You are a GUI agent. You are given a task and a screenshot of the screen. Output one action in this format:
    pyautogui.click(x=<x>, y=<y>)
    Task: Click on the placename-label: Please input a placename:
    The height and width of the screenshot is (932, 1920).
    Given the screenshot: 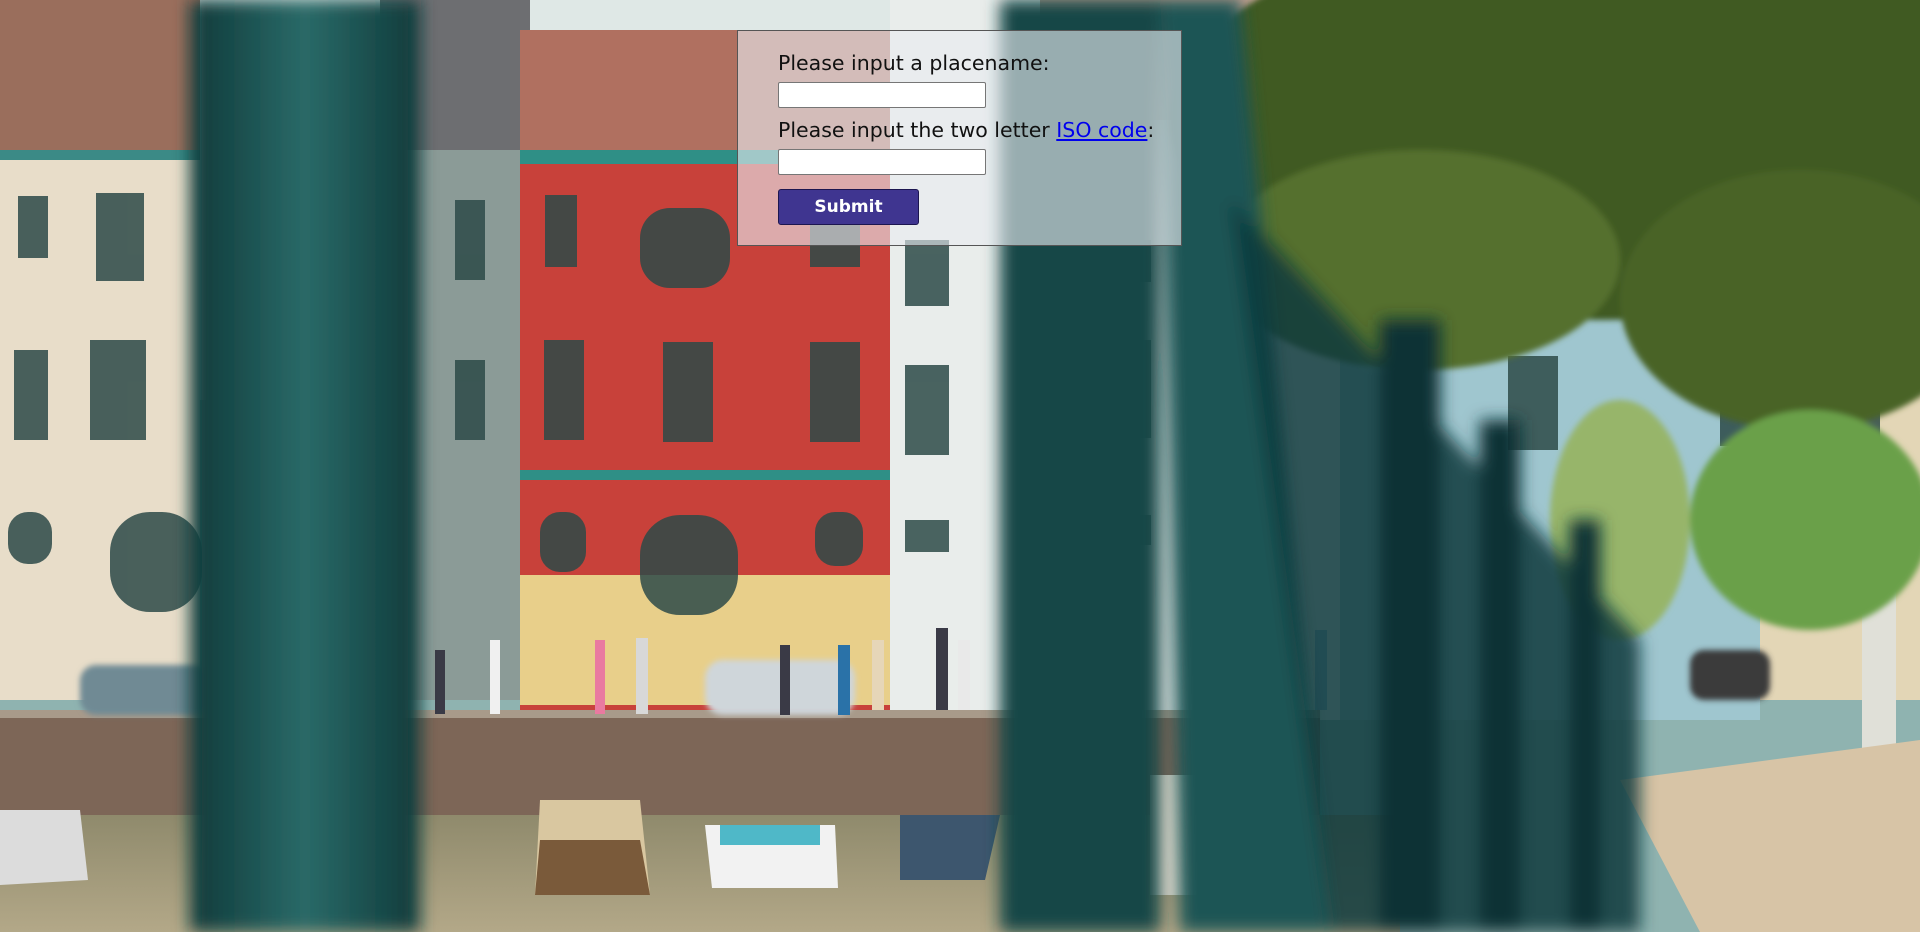 What is the action you would take?
    pyautogui.click(x=979, y=63)
    